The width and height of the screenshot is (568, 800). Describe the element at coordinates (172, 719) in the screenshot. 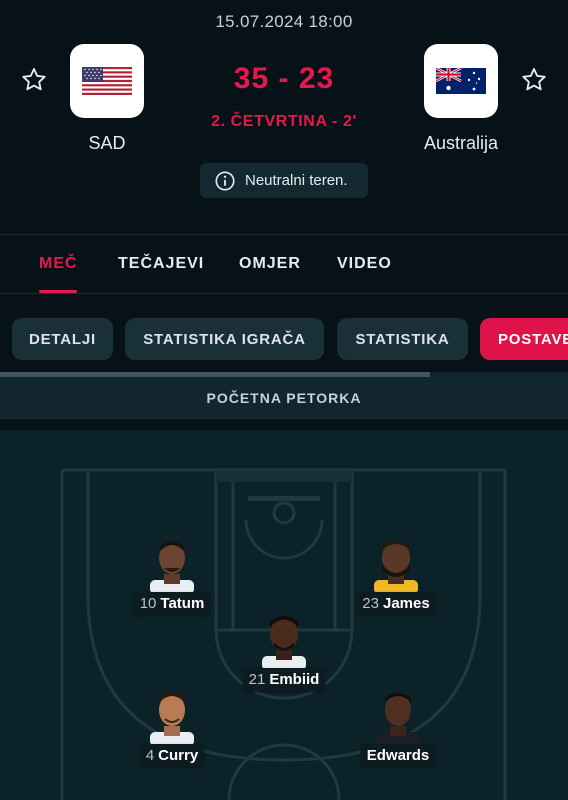

I see `player-avatar-curry` at that location.